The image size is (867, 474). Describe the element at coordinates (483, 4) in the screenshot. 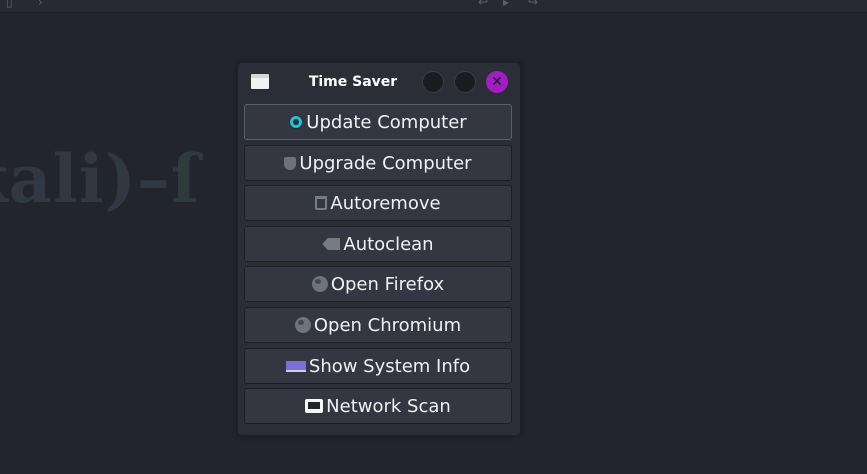

I see `panel-back-icon: ↩` at that location.